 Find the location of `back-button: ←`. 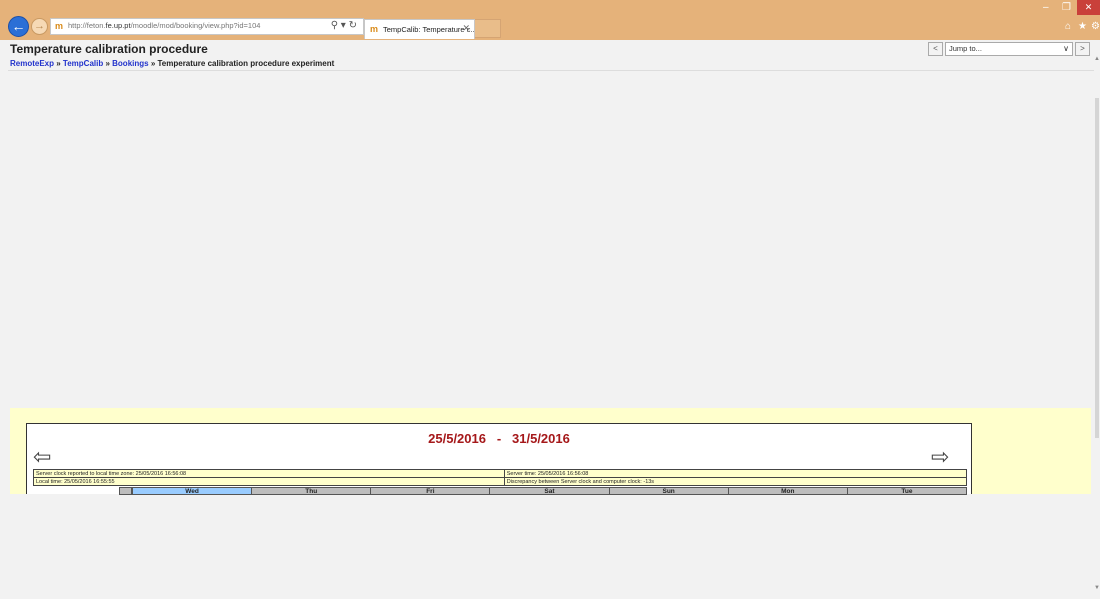

back-button: ← is located at coordinates (18, 26).